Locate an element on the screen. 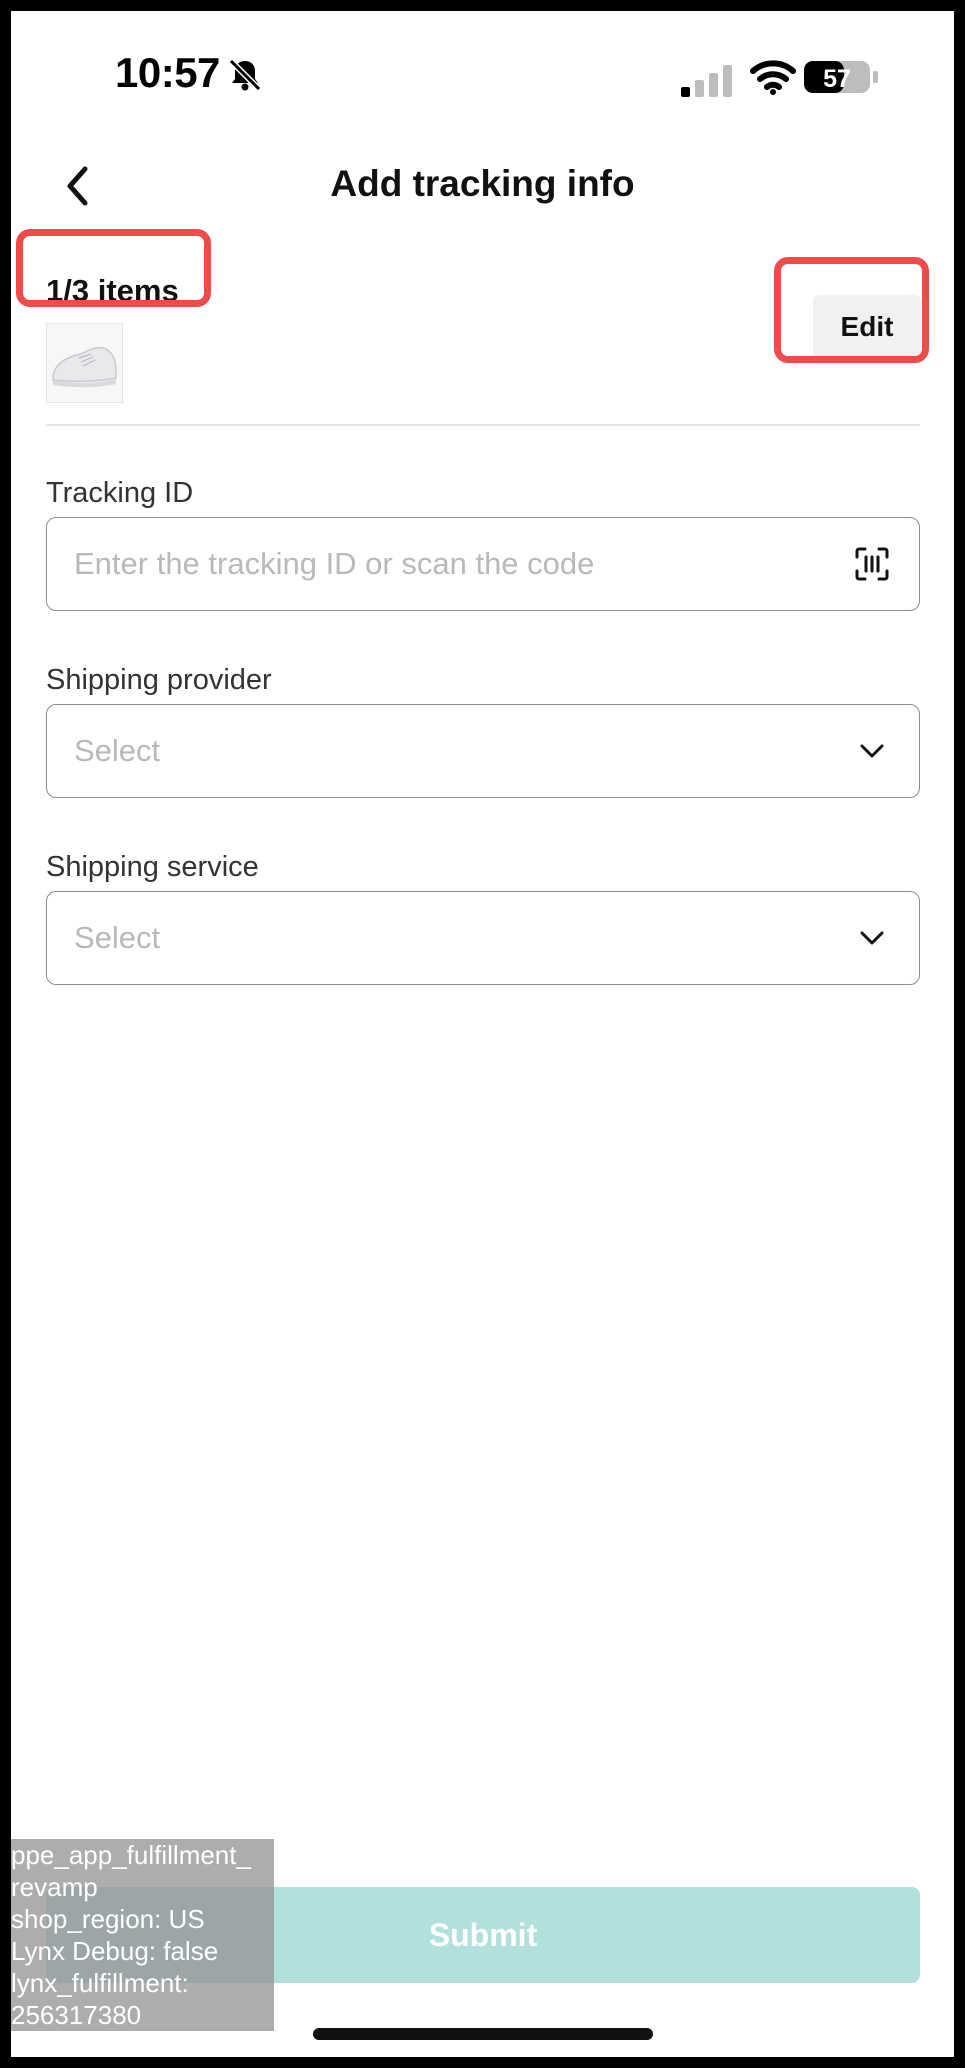 This screenshot has width=965, height=2068. battery-icon: 57 is located at coordinates (843, 77).